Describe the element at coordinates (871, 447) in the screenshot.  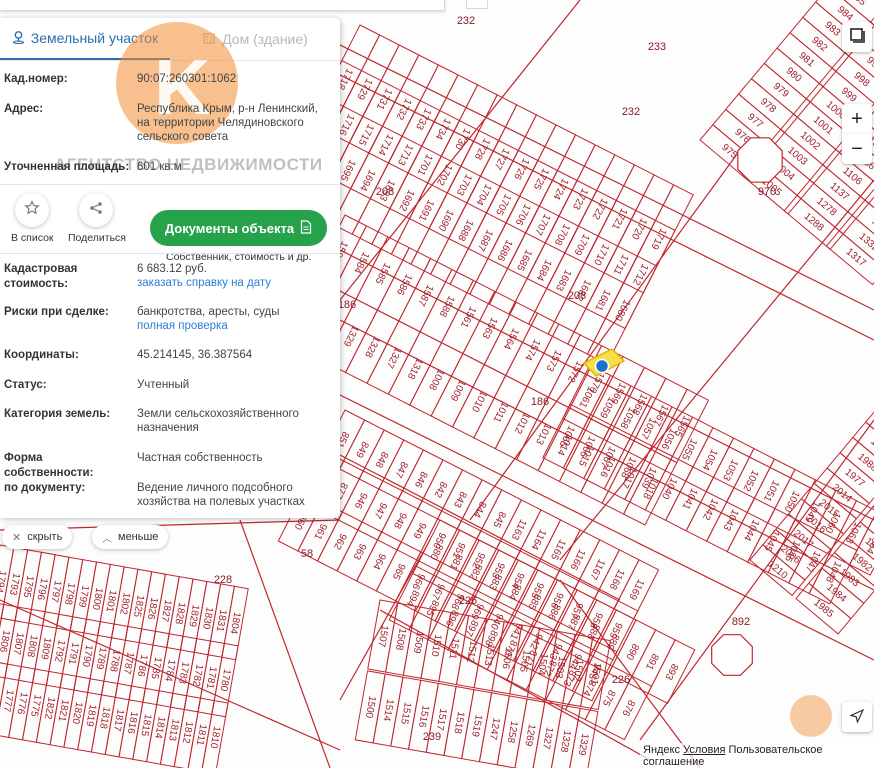
I see `parcel-number-label: 1989` at that location.